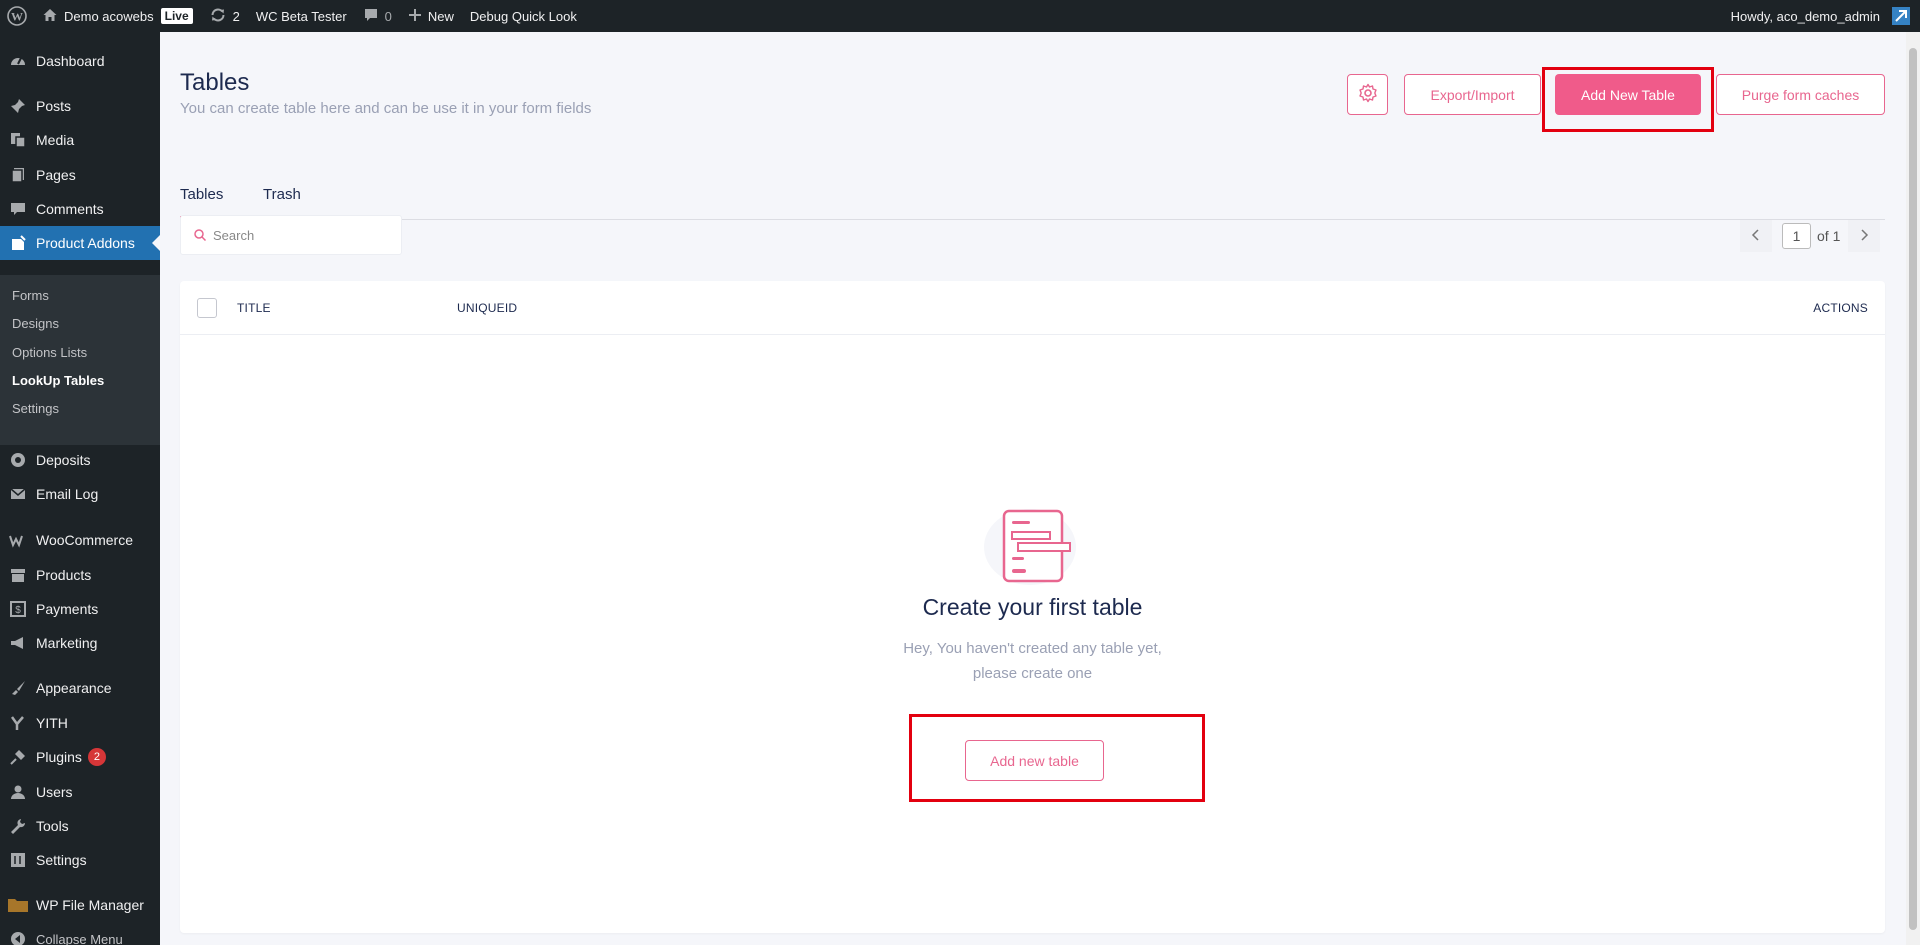 The height and width of the screenshot is (945, 1920). I want to click on menu-label: WP File Manager, so click(90, 905).